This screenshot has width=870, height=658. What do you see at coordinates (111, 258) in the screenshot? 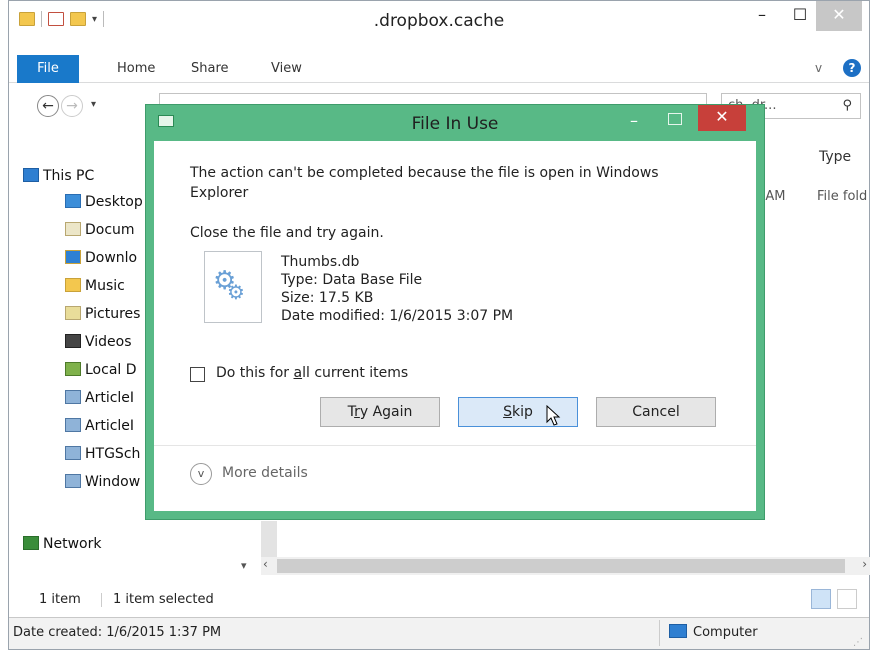
I see `nav-item-label: Downlo` at bounding box center [111, 258].